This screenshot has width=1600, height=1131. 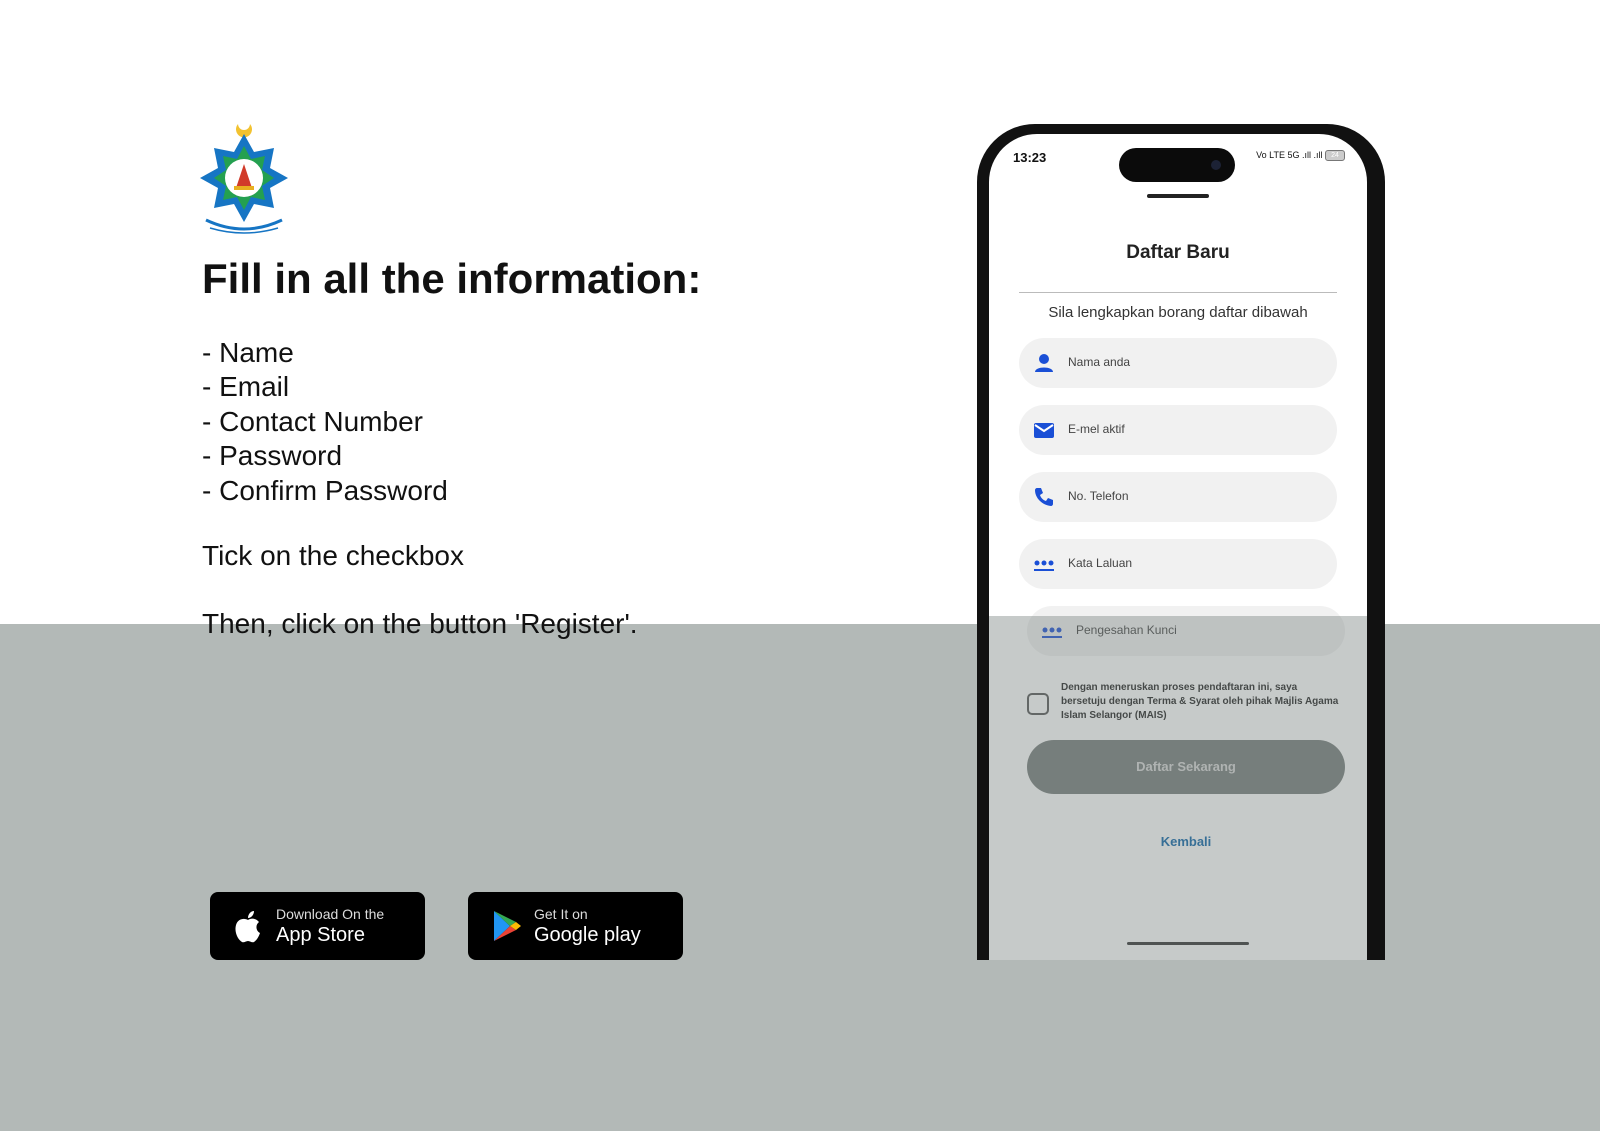 What do you see at coordinates (1178, 363) in the screenshot?
I see `name-field: Nama anda` at bounding box center [1178, 363].